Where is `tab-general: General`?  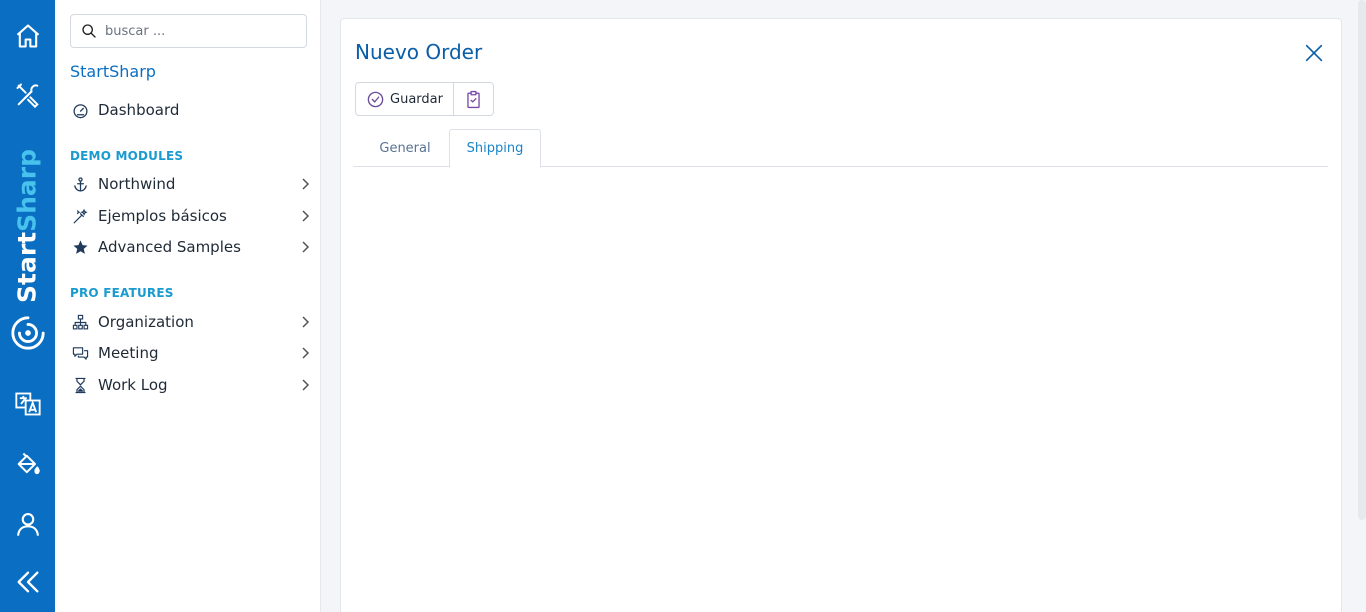 tab-general: General is located at coordinates (405, 148).